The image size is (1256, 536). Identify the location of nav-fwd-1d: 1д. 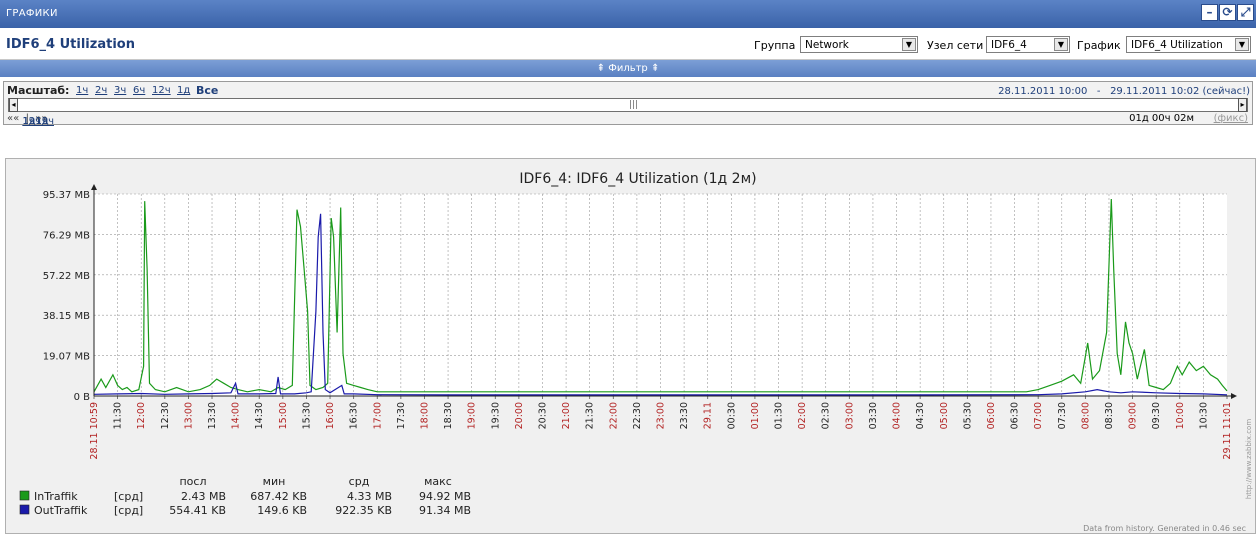
(41, 121).